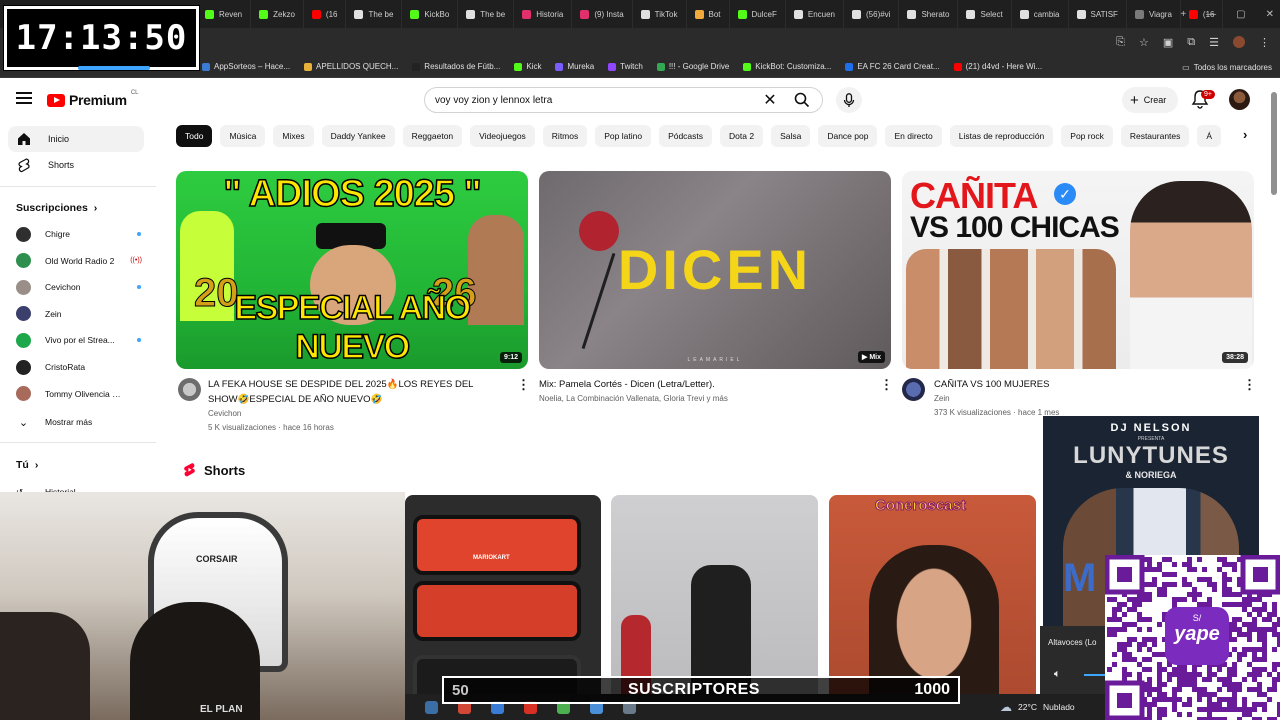 Image resolution: width=1280 pixels, height=720 pixels. Describe the element at coordinates (913, 136) in the screenshot. I see `filter-chip: En directo` at that location.